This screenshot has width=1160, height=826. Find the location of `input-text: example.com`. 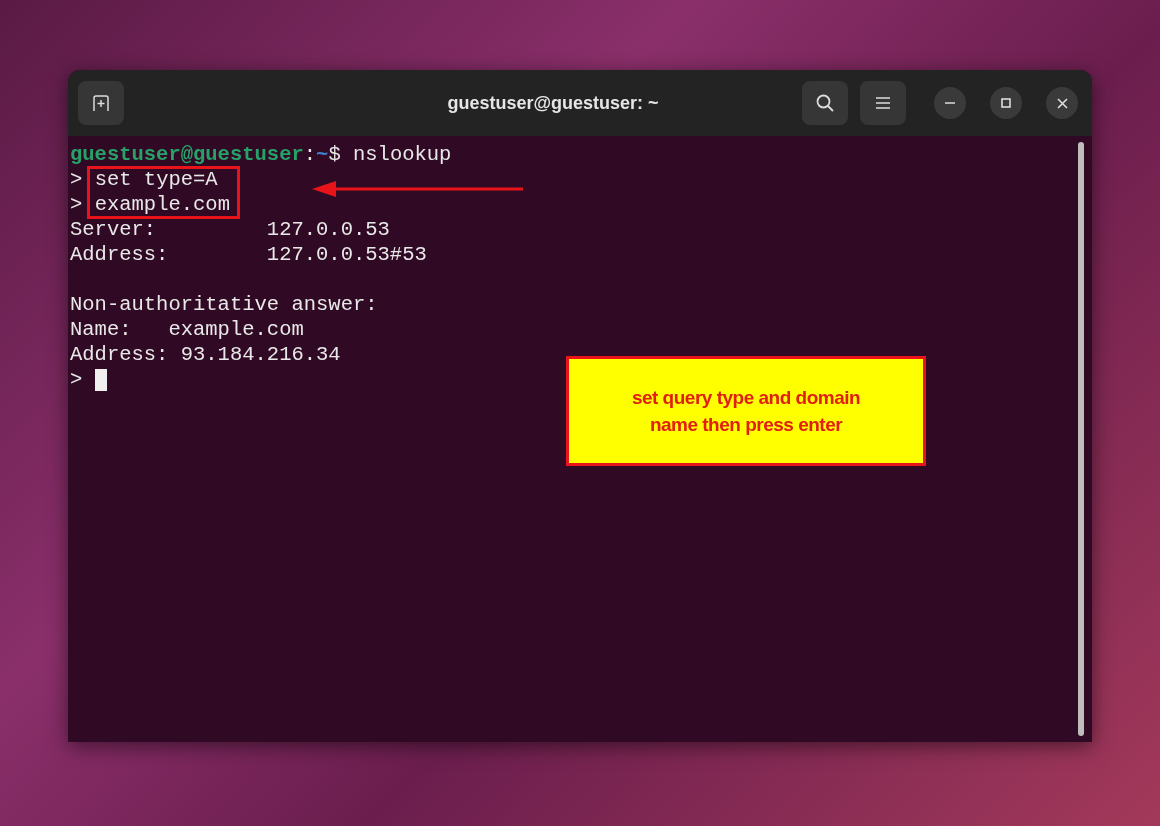

input-text: example.com is located at coordinates (162, 204).